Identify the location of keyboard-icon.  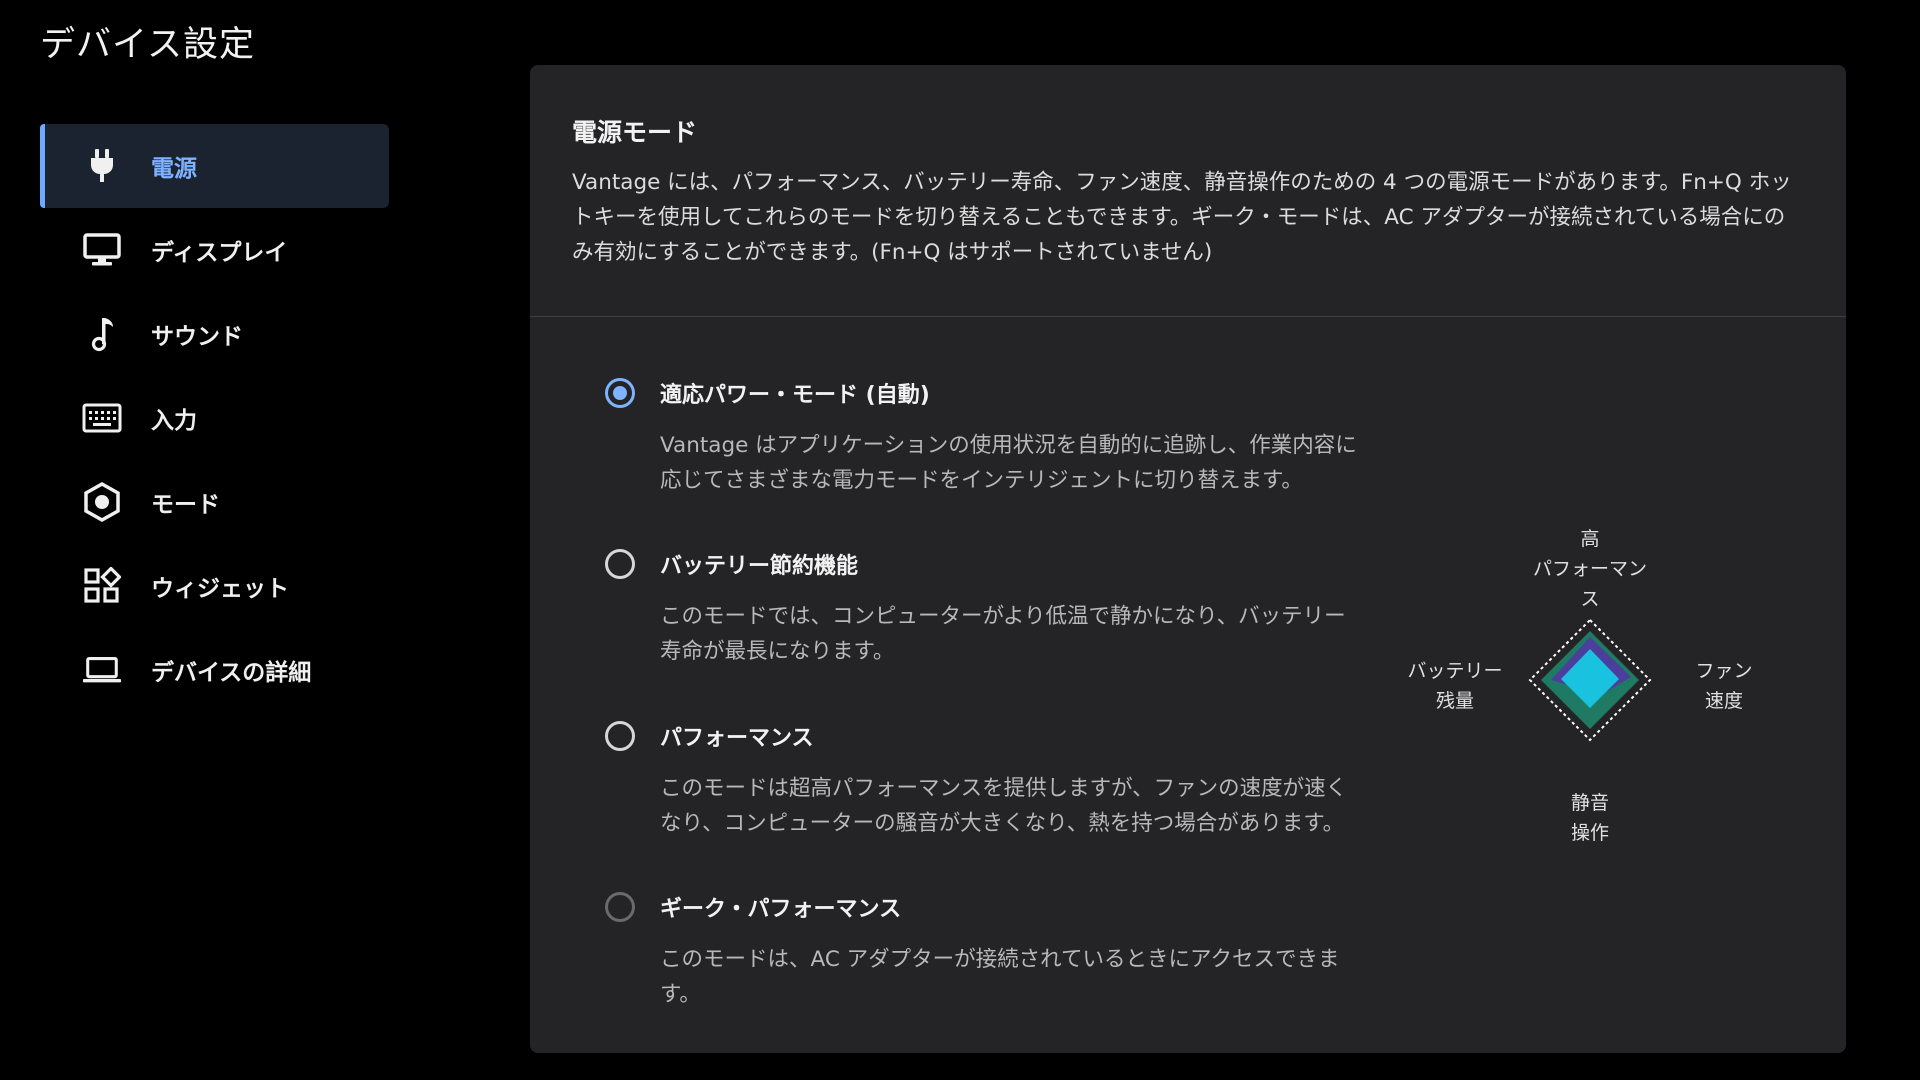
(102, 418).